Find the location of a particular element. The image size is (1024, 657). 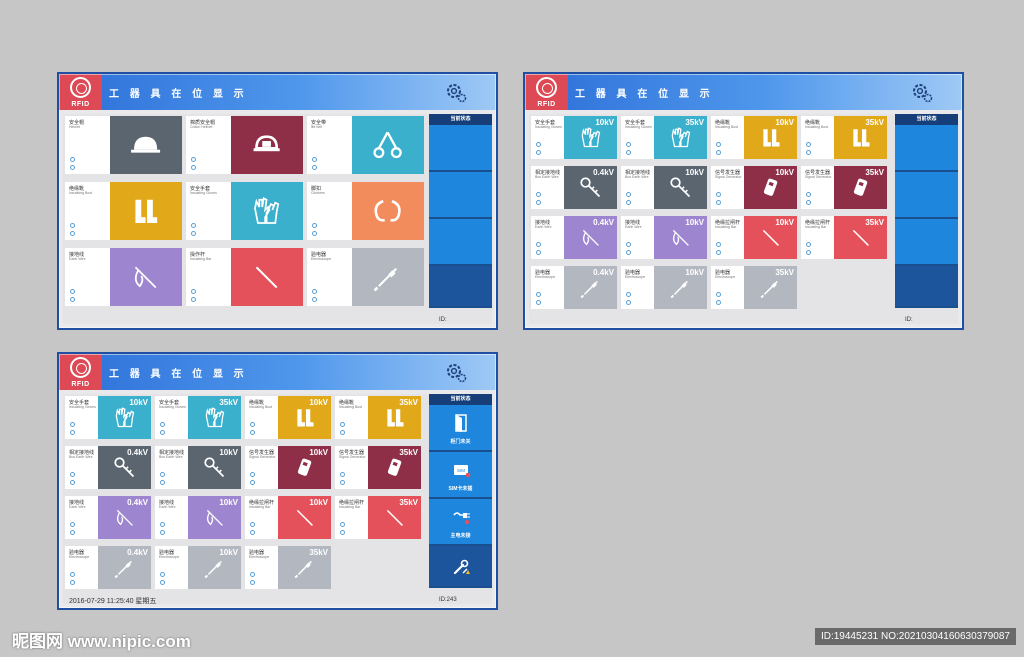

voltage-label: 35kV is located at coordinates (408, 502).